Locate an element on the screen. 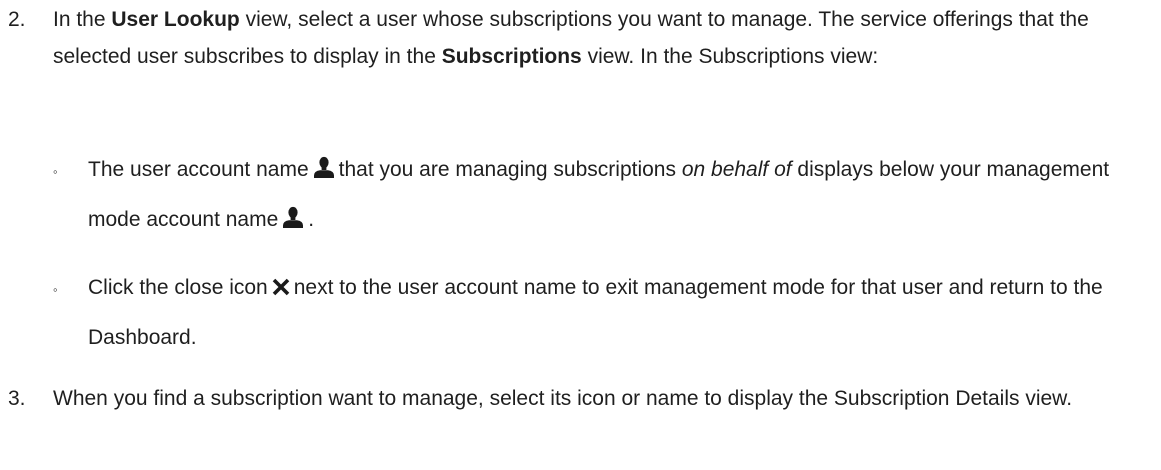  step-number: 2. is located at coordinates (17, 19).